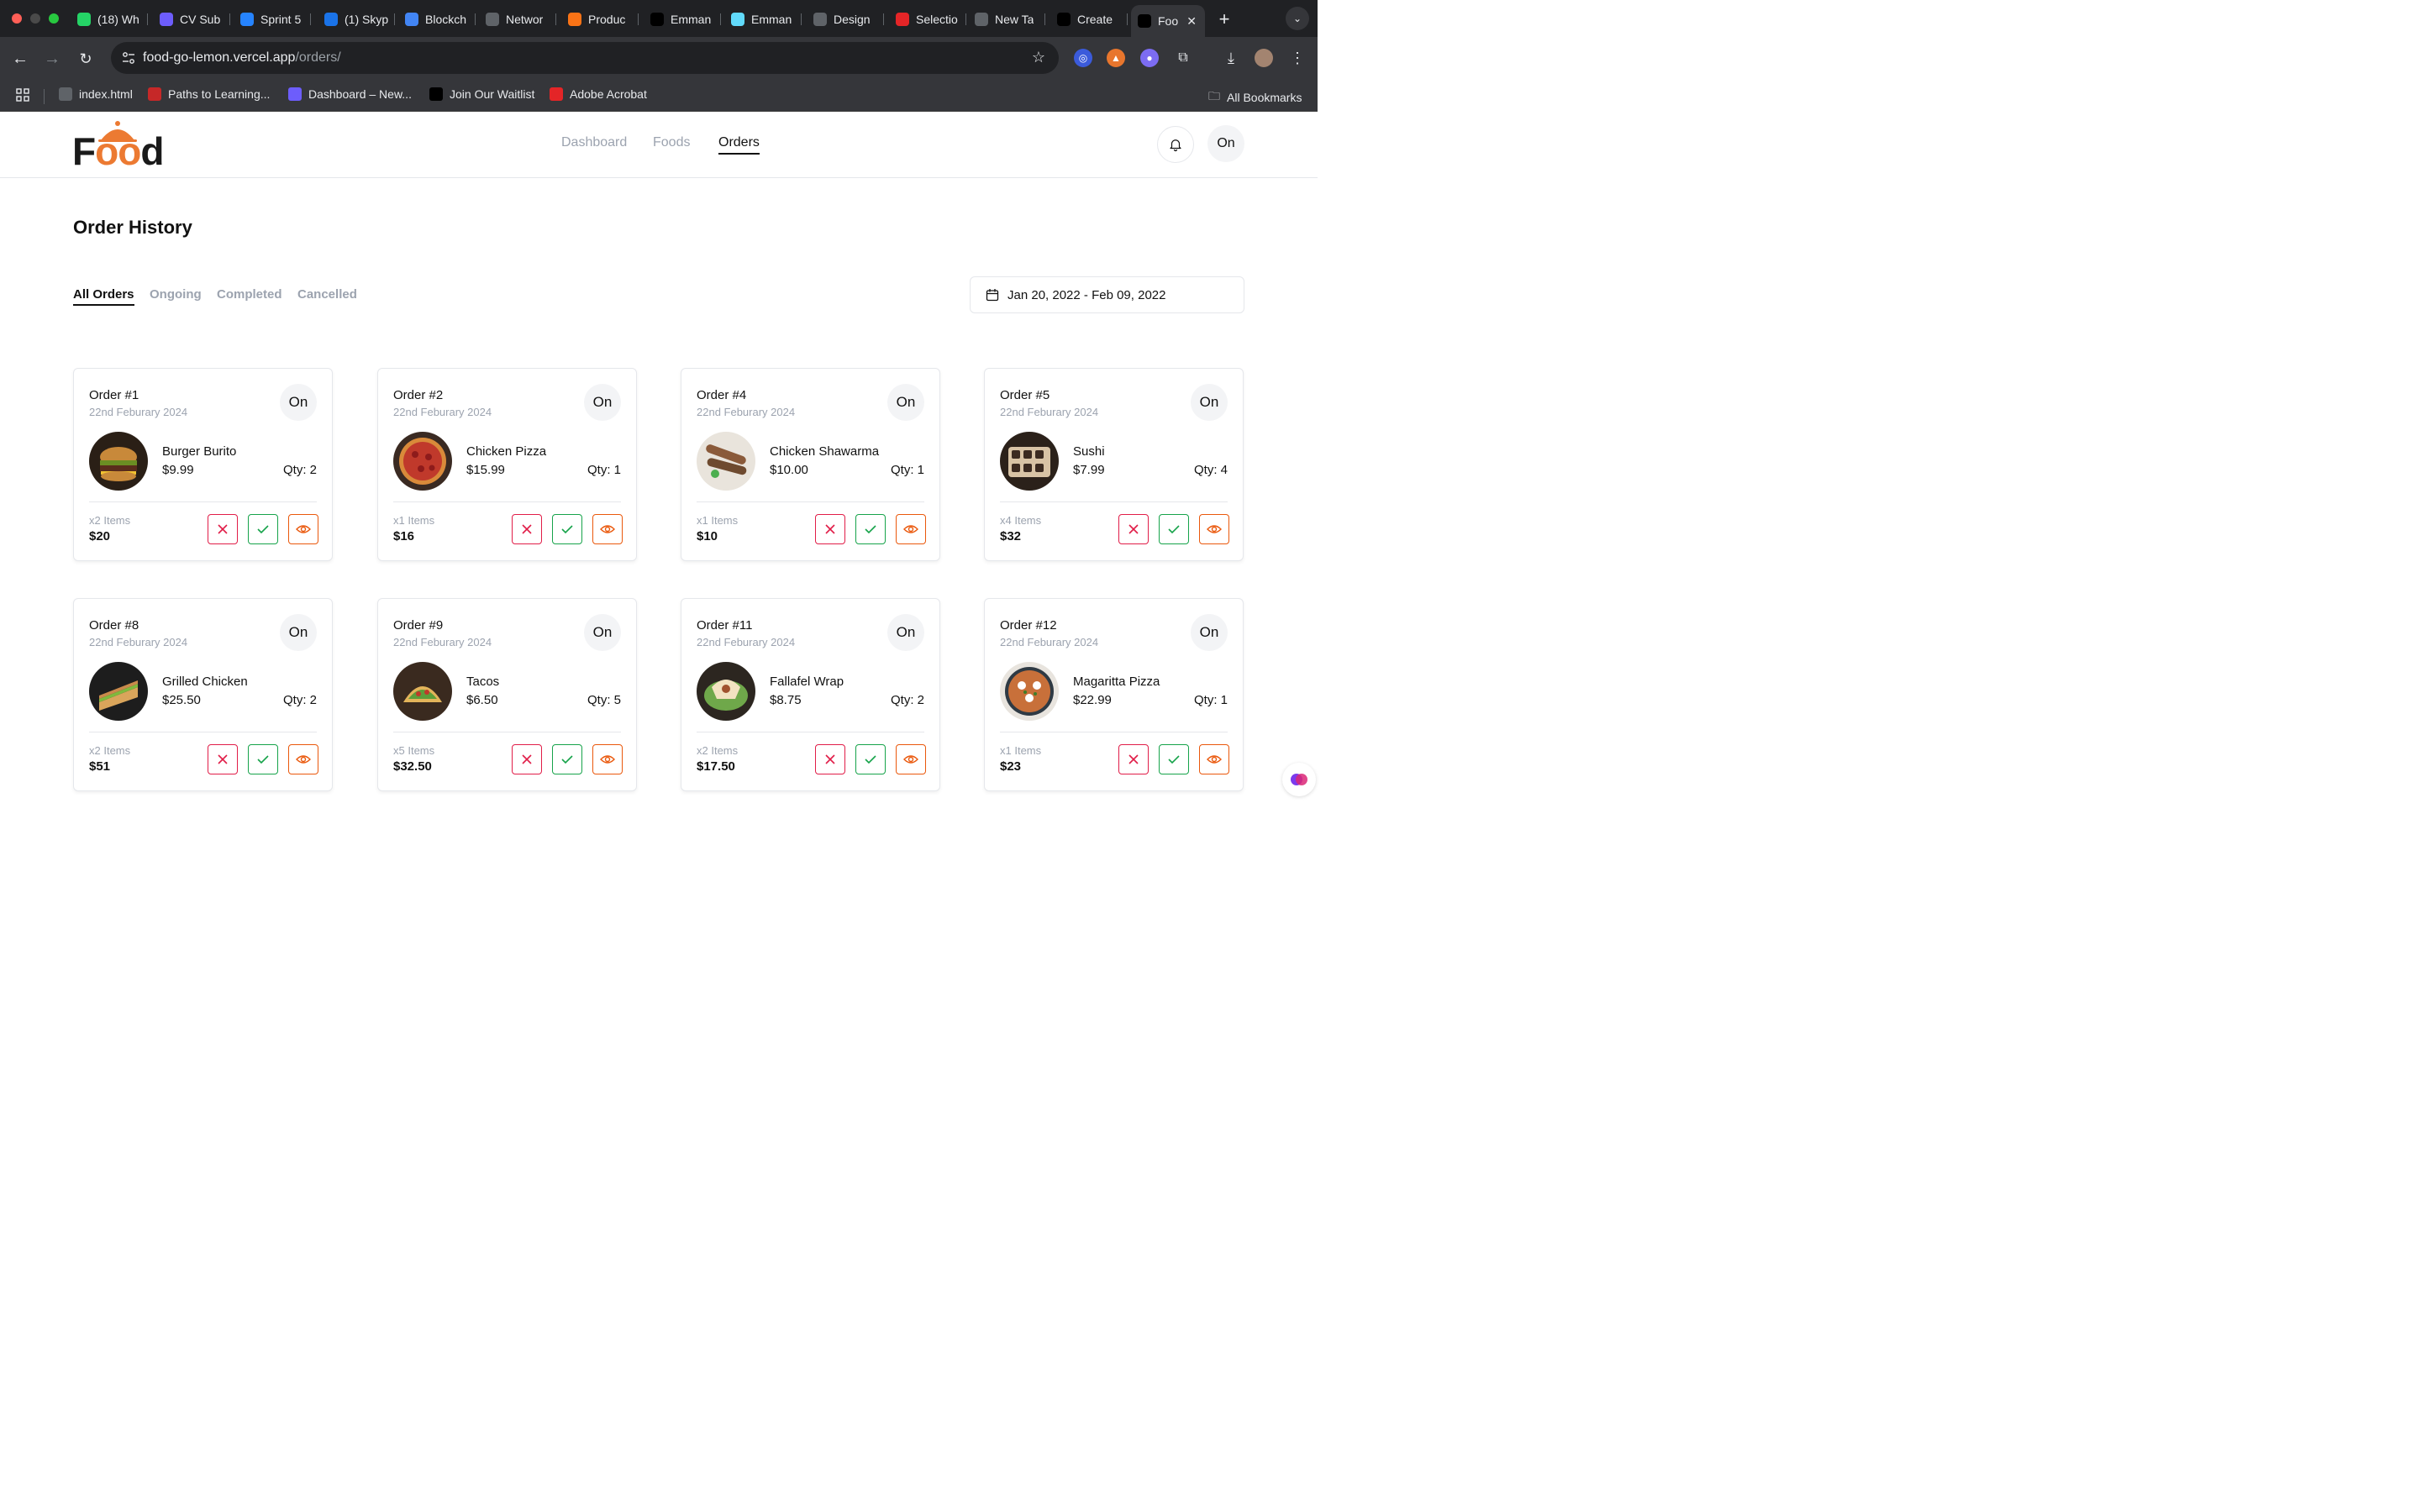 Image resolution: width=2420 pixels, height=1512 pixels. What do you see at coordinates (404, 536) in the screenshot?
I see `order-total: $16` at bounding box center [404, 536].